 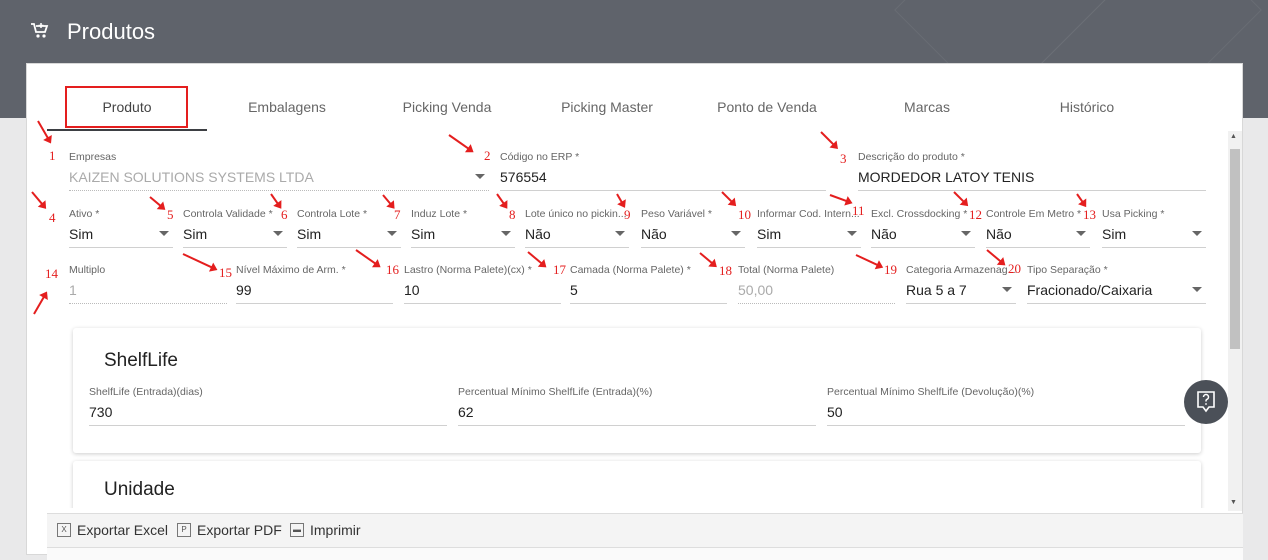 What do you see at coordinates (809, 228) in the screenshot?
I see `informar-cod-select: Informar Cod. Intern... Sim` at bounding box center [809, 228].